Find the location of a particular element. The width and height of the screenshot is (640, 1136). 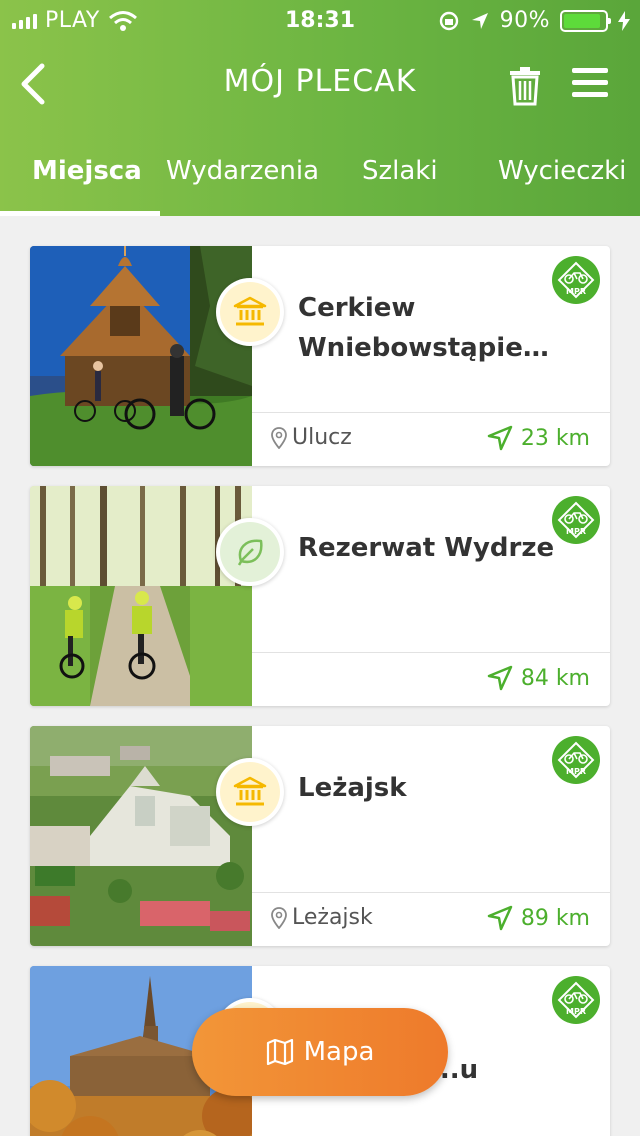

map-button: Mapa is located at coordinates (320, 1052).